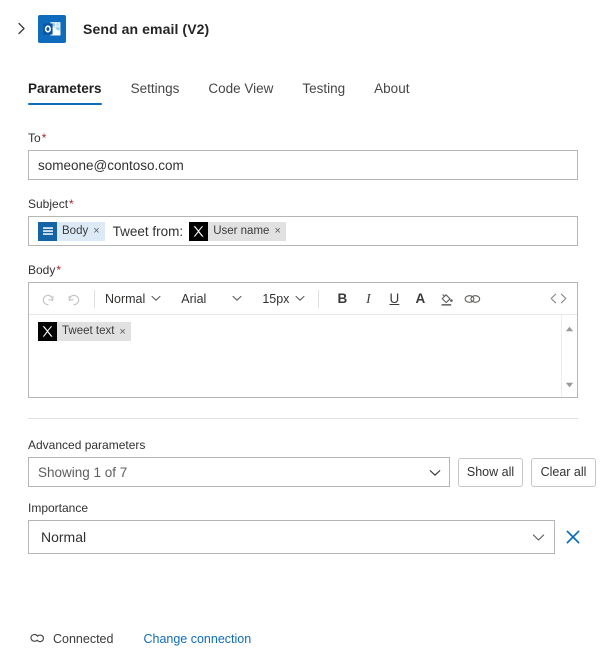  Describe the element at coordinates (48, 299) in the screenshot. I see `undo-icon` at that location.